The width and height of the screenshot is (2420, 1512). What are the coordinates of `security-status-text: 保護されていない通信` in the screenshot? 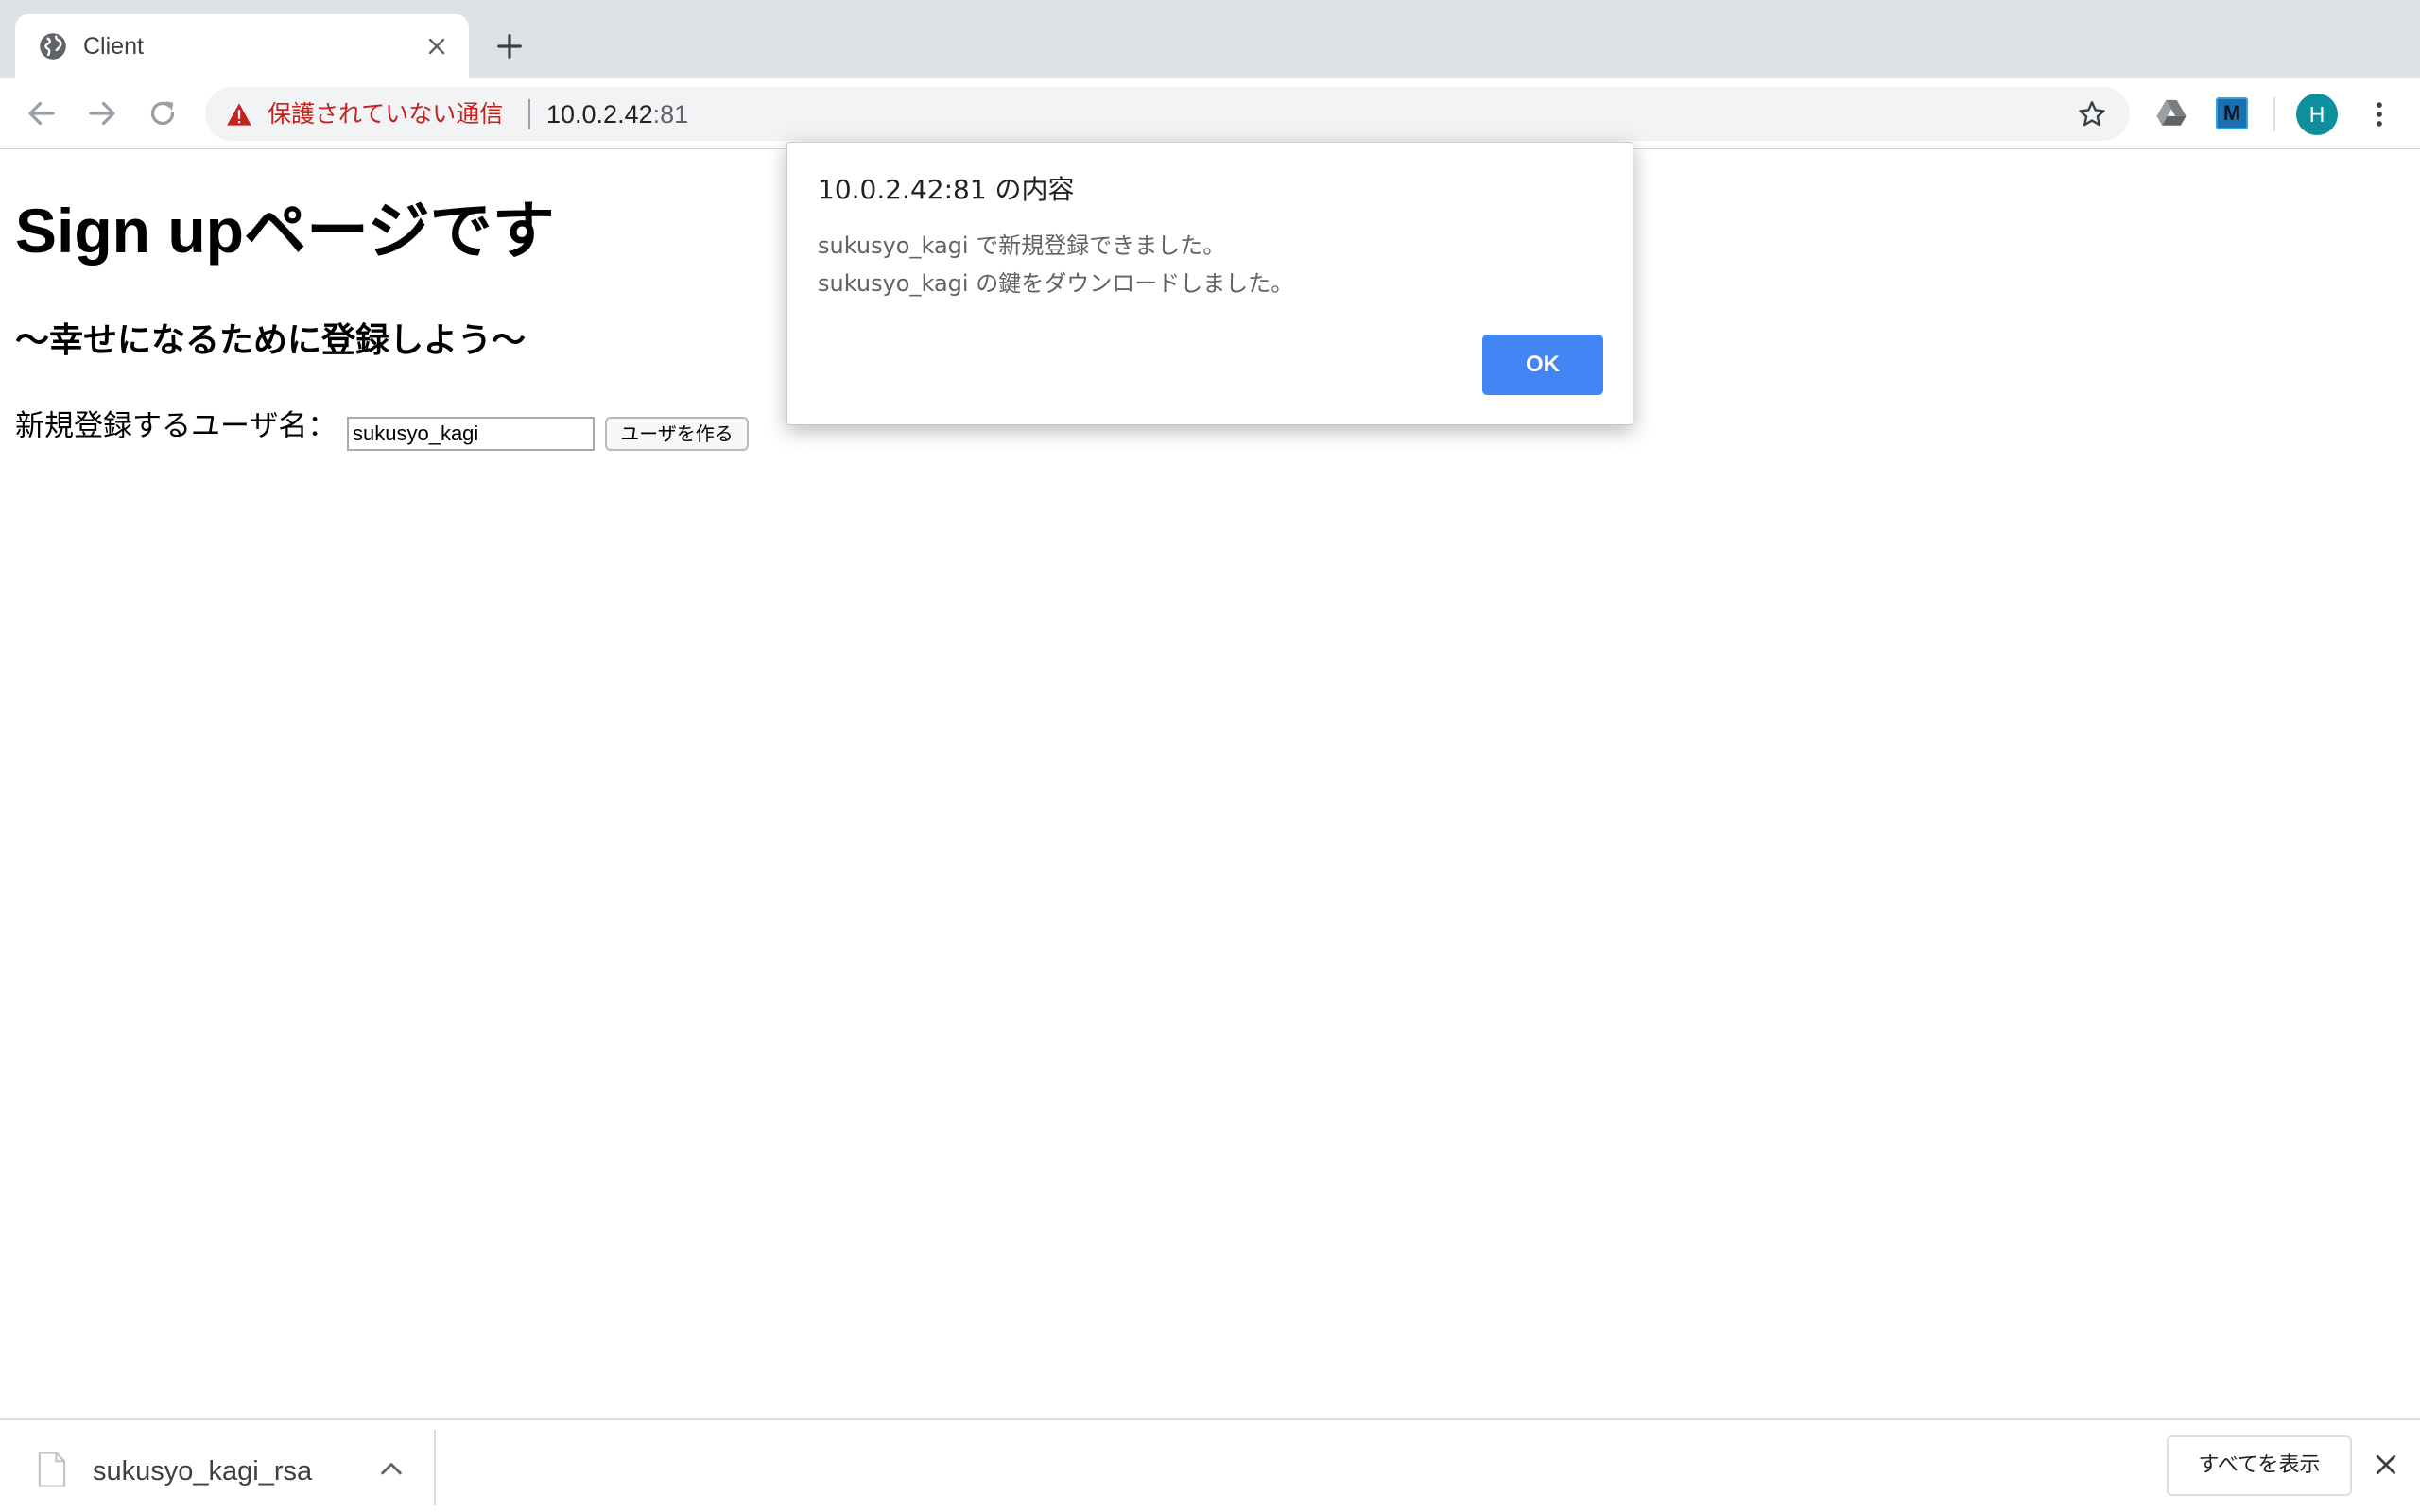 It's located at (385, 114).